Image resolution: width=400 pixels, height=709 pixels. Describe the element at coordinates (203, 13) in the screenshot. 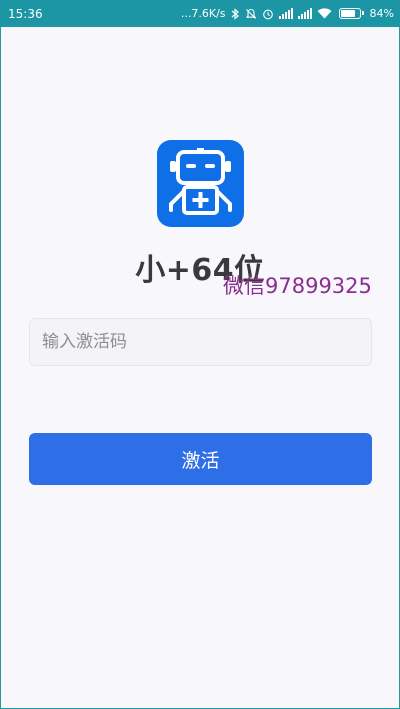

I see `net-speed: ...7.6K/s` at that location.